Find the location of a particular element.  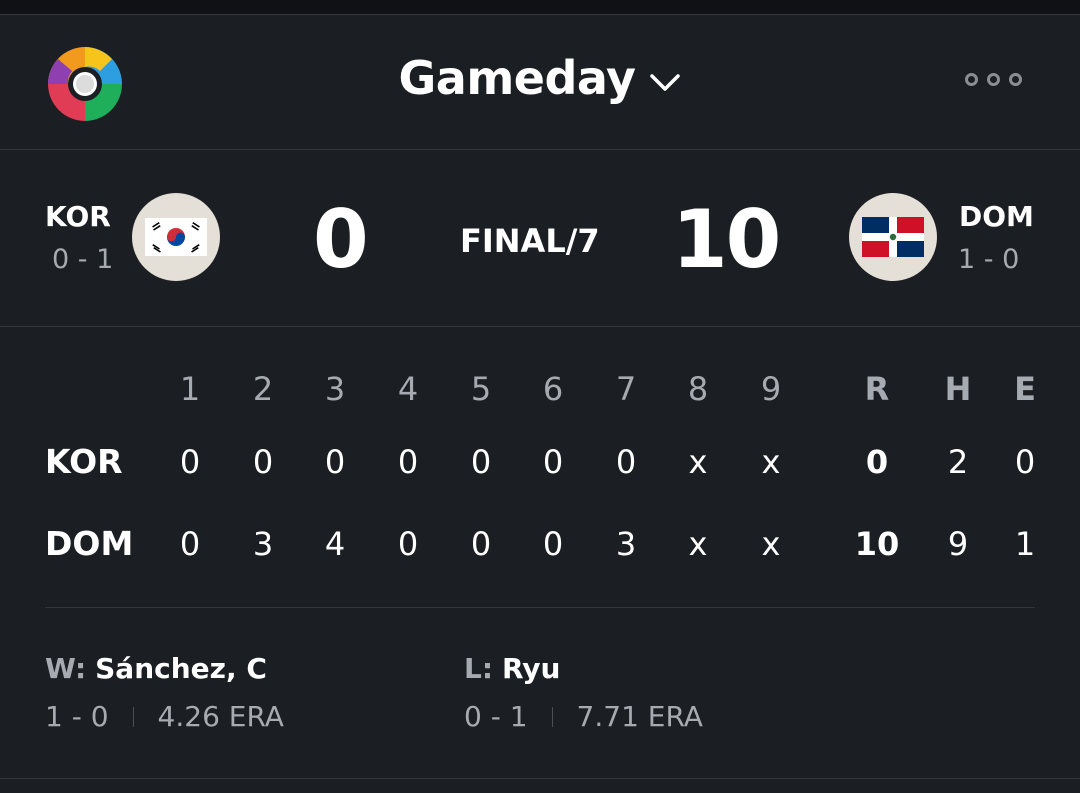

away-team-flag is located at coordinates (176, 237).